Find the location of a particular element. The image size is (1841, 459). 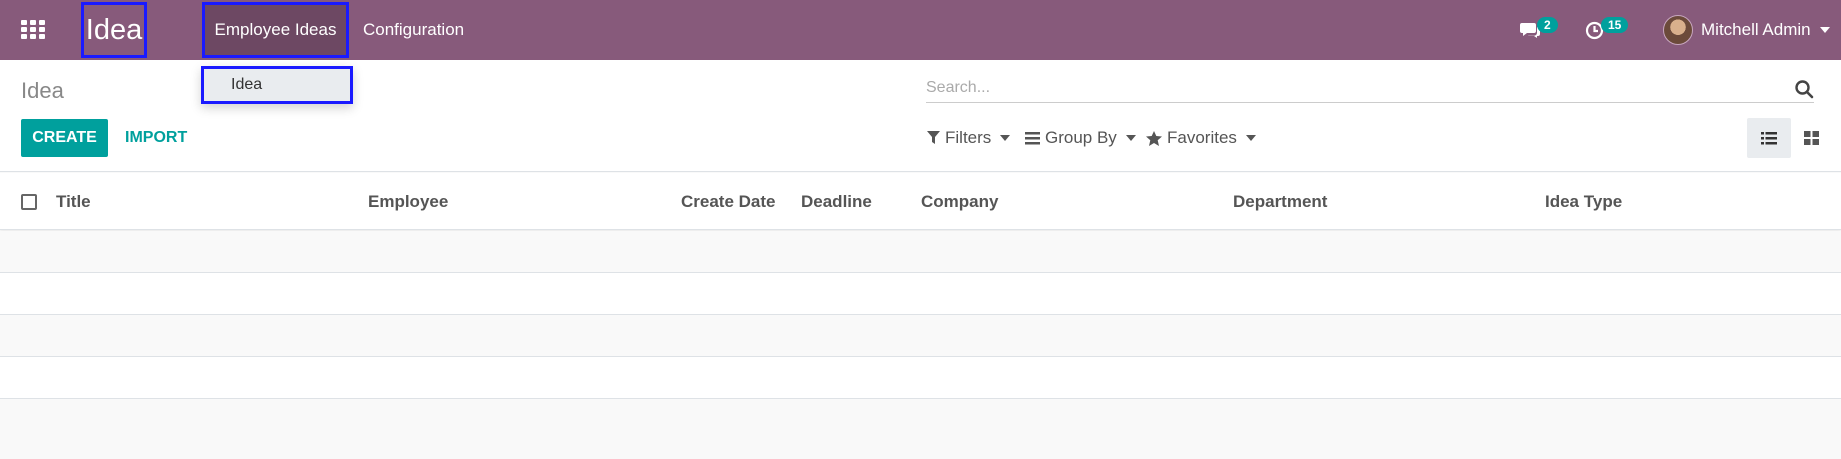

filters-label: Filters is located at coordinates (968, 137).